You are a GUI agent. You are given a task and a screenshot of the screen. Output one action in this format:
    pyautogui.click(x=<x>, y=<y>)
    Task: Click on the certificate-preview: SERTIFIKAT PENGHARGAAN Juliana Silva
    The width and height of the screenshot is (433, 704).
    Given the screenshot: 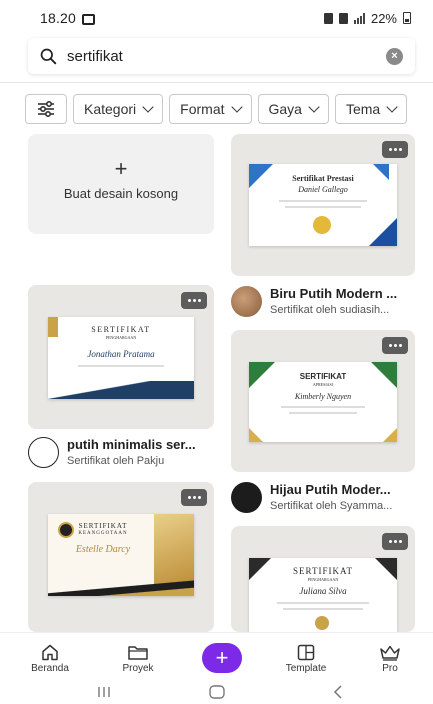 What is the action you would take?
    pyautogui.click(x=323, y=595)
    